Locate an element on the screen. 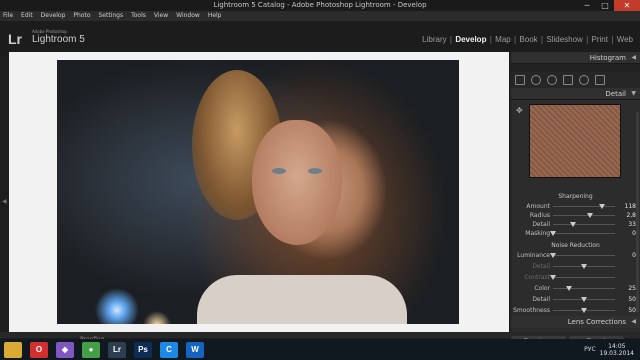 The width and height of the screenshot is (640, 360). close-button: ✕ is located at coordinates (627, 5).